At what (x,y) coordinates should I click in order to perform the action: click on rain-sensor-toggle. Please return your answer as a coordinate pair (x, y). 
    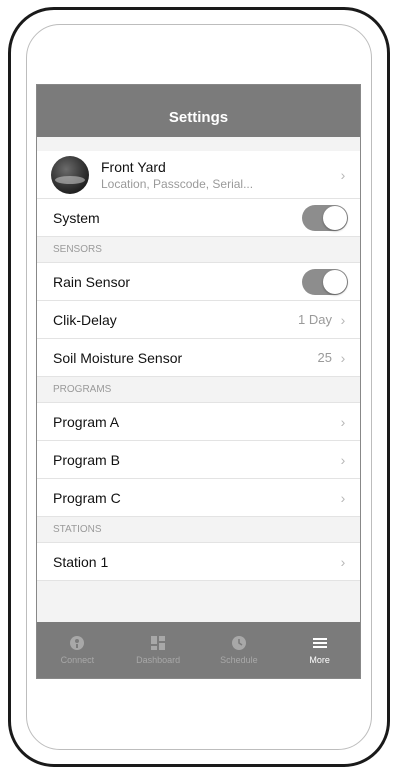
    Looking at the image, I should click on (325, 281).